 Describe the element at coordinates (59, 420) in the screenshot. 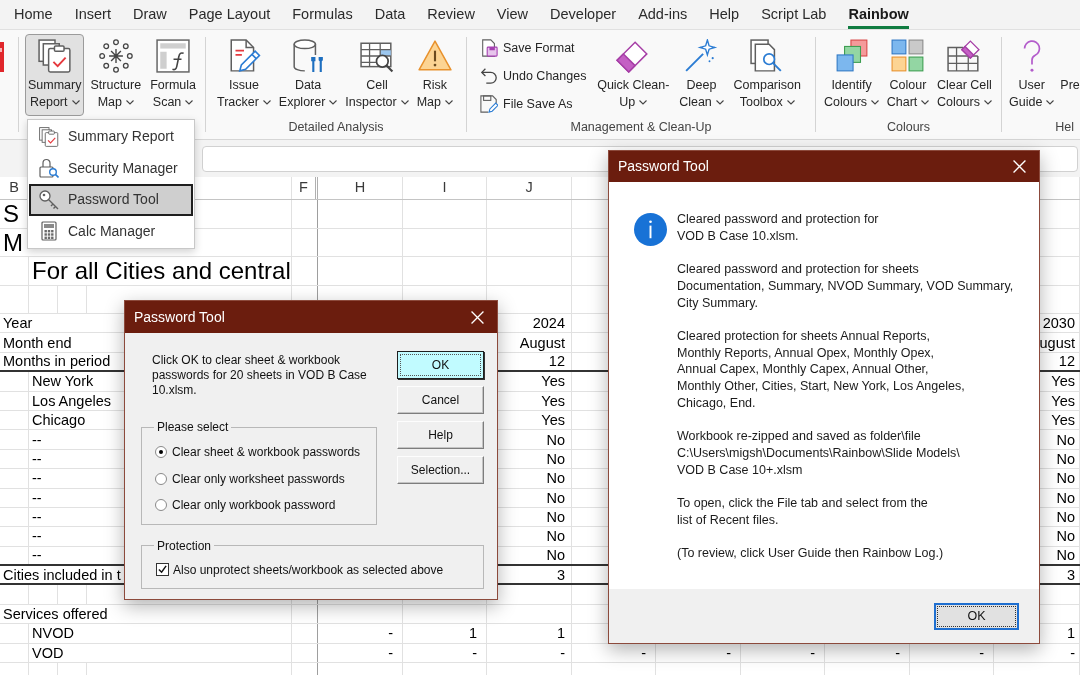

I see `row-label: Chicago` at that location.